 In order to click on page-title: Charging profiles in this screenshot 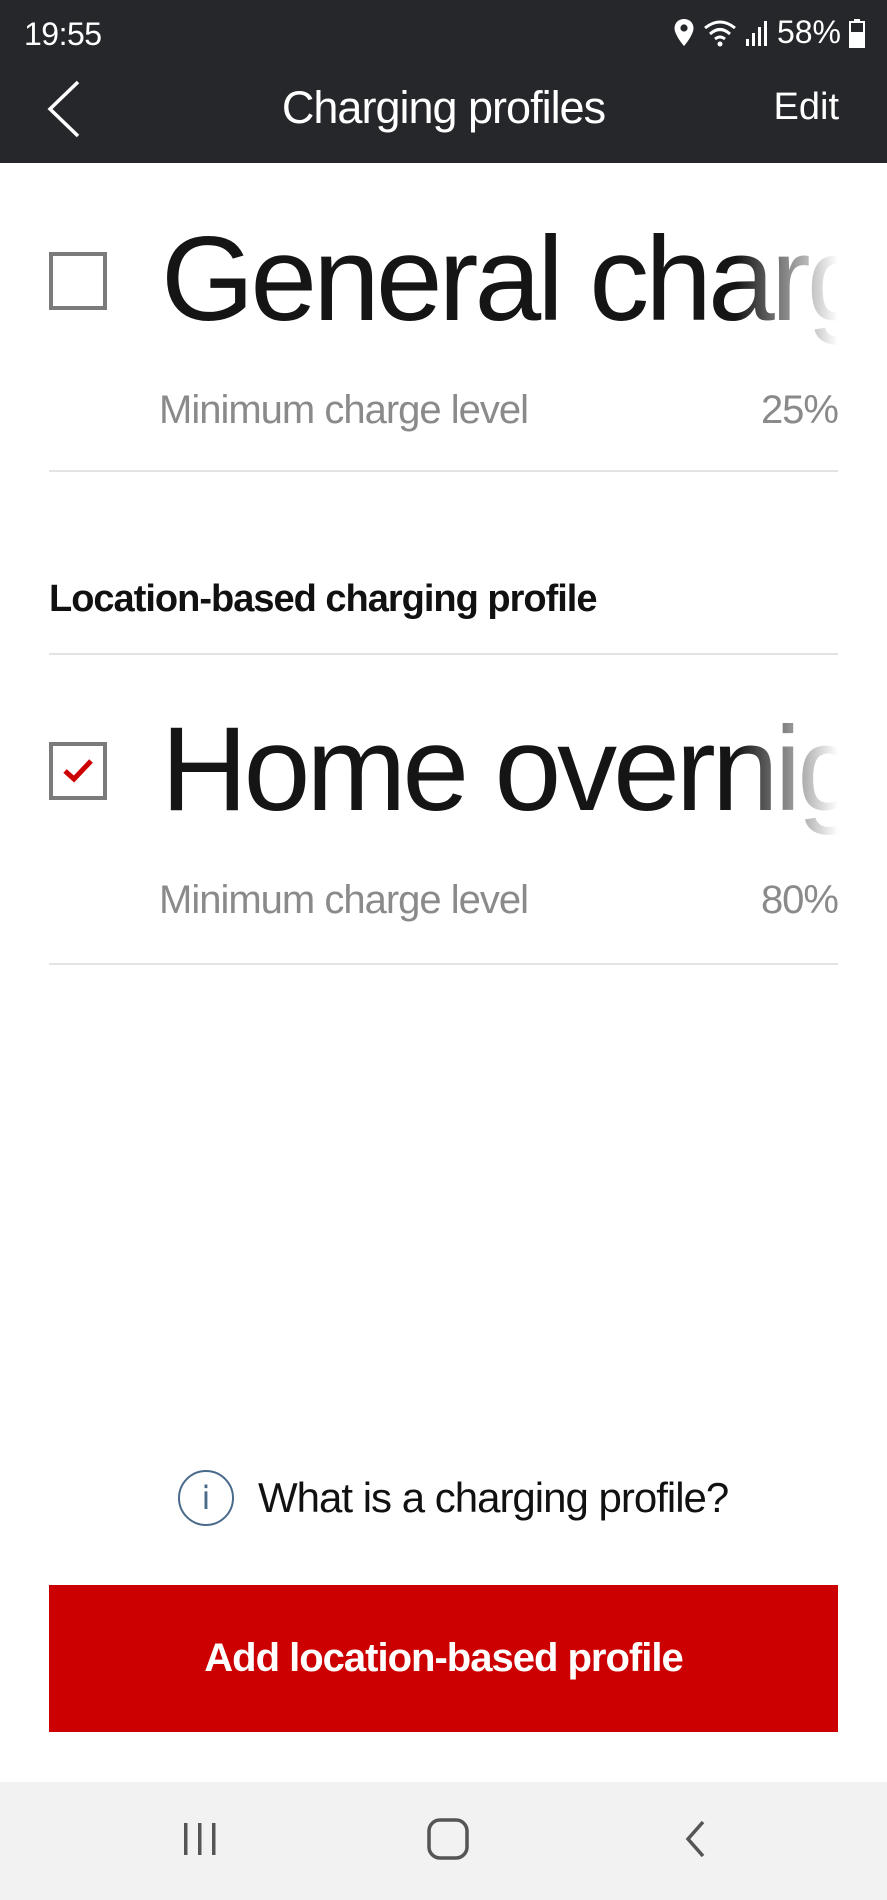, I will do `click(443, 107)`.